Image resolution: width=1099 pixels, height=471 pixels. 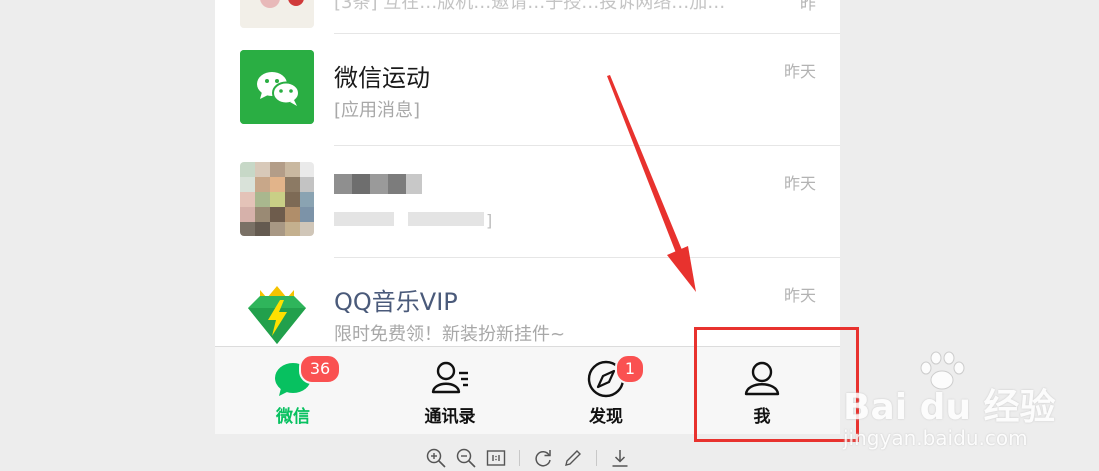 I want to click on qq-music-vip-logo-icon, so click(x=277, y=315).